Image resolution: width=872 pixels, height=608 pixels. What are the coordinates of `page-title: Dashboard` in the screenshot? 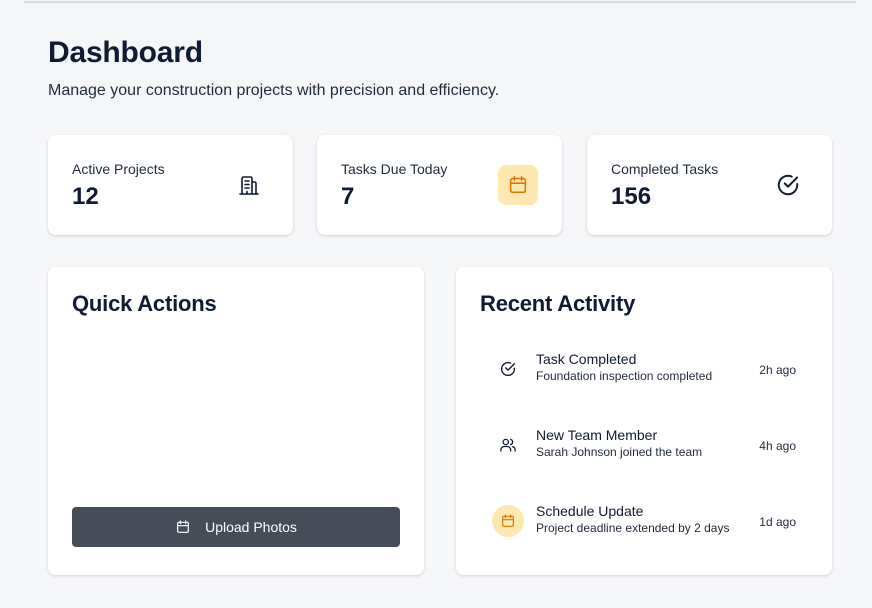 It's located at (125, 52).